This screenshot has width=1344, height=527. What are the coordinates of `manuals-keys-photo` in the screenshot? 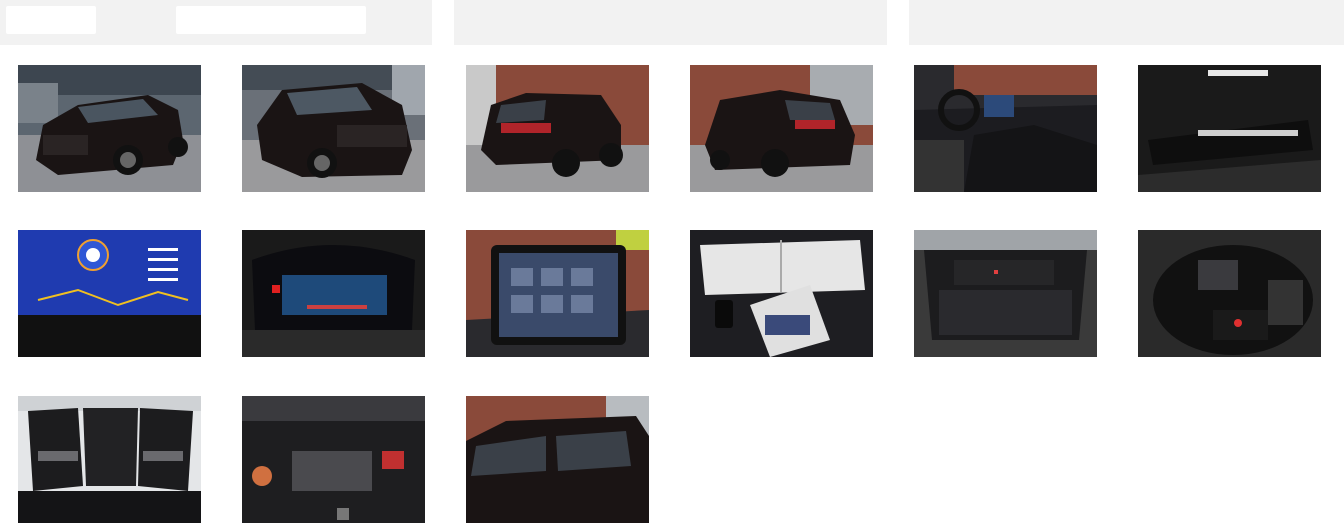 It's located at (781, 293).